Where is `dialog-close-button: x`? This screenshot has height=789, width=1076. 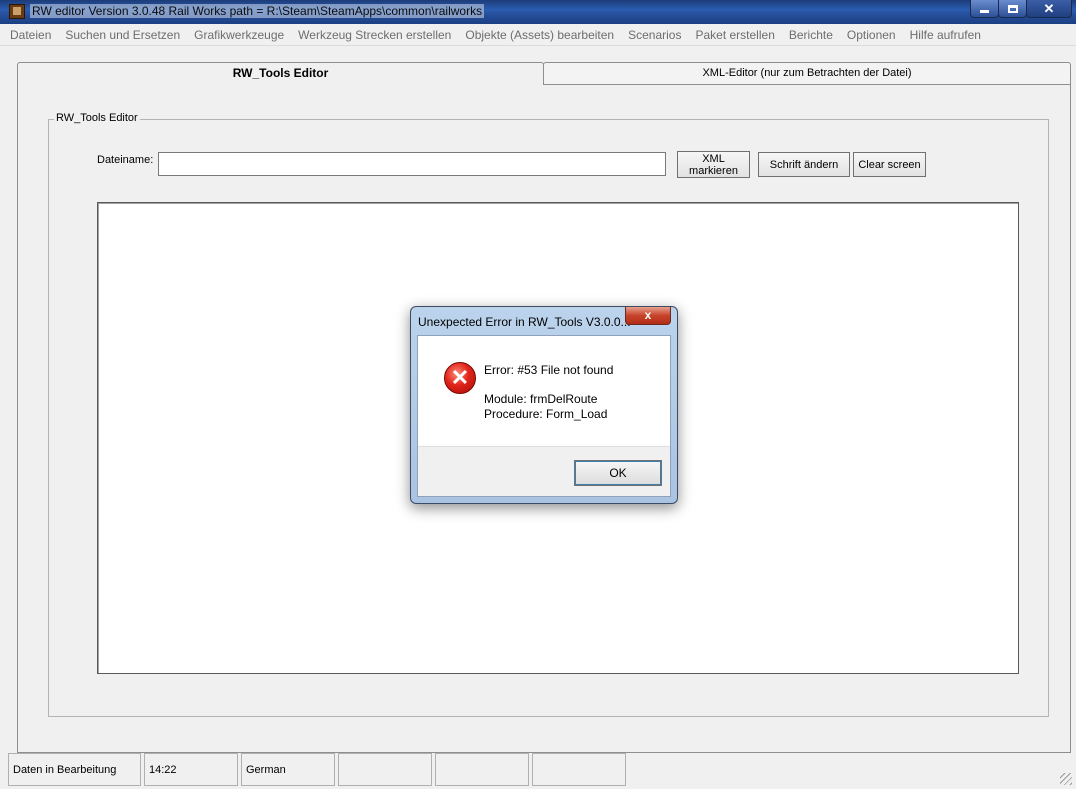 dialog-close-button: x is located at coordinates (648, 316).